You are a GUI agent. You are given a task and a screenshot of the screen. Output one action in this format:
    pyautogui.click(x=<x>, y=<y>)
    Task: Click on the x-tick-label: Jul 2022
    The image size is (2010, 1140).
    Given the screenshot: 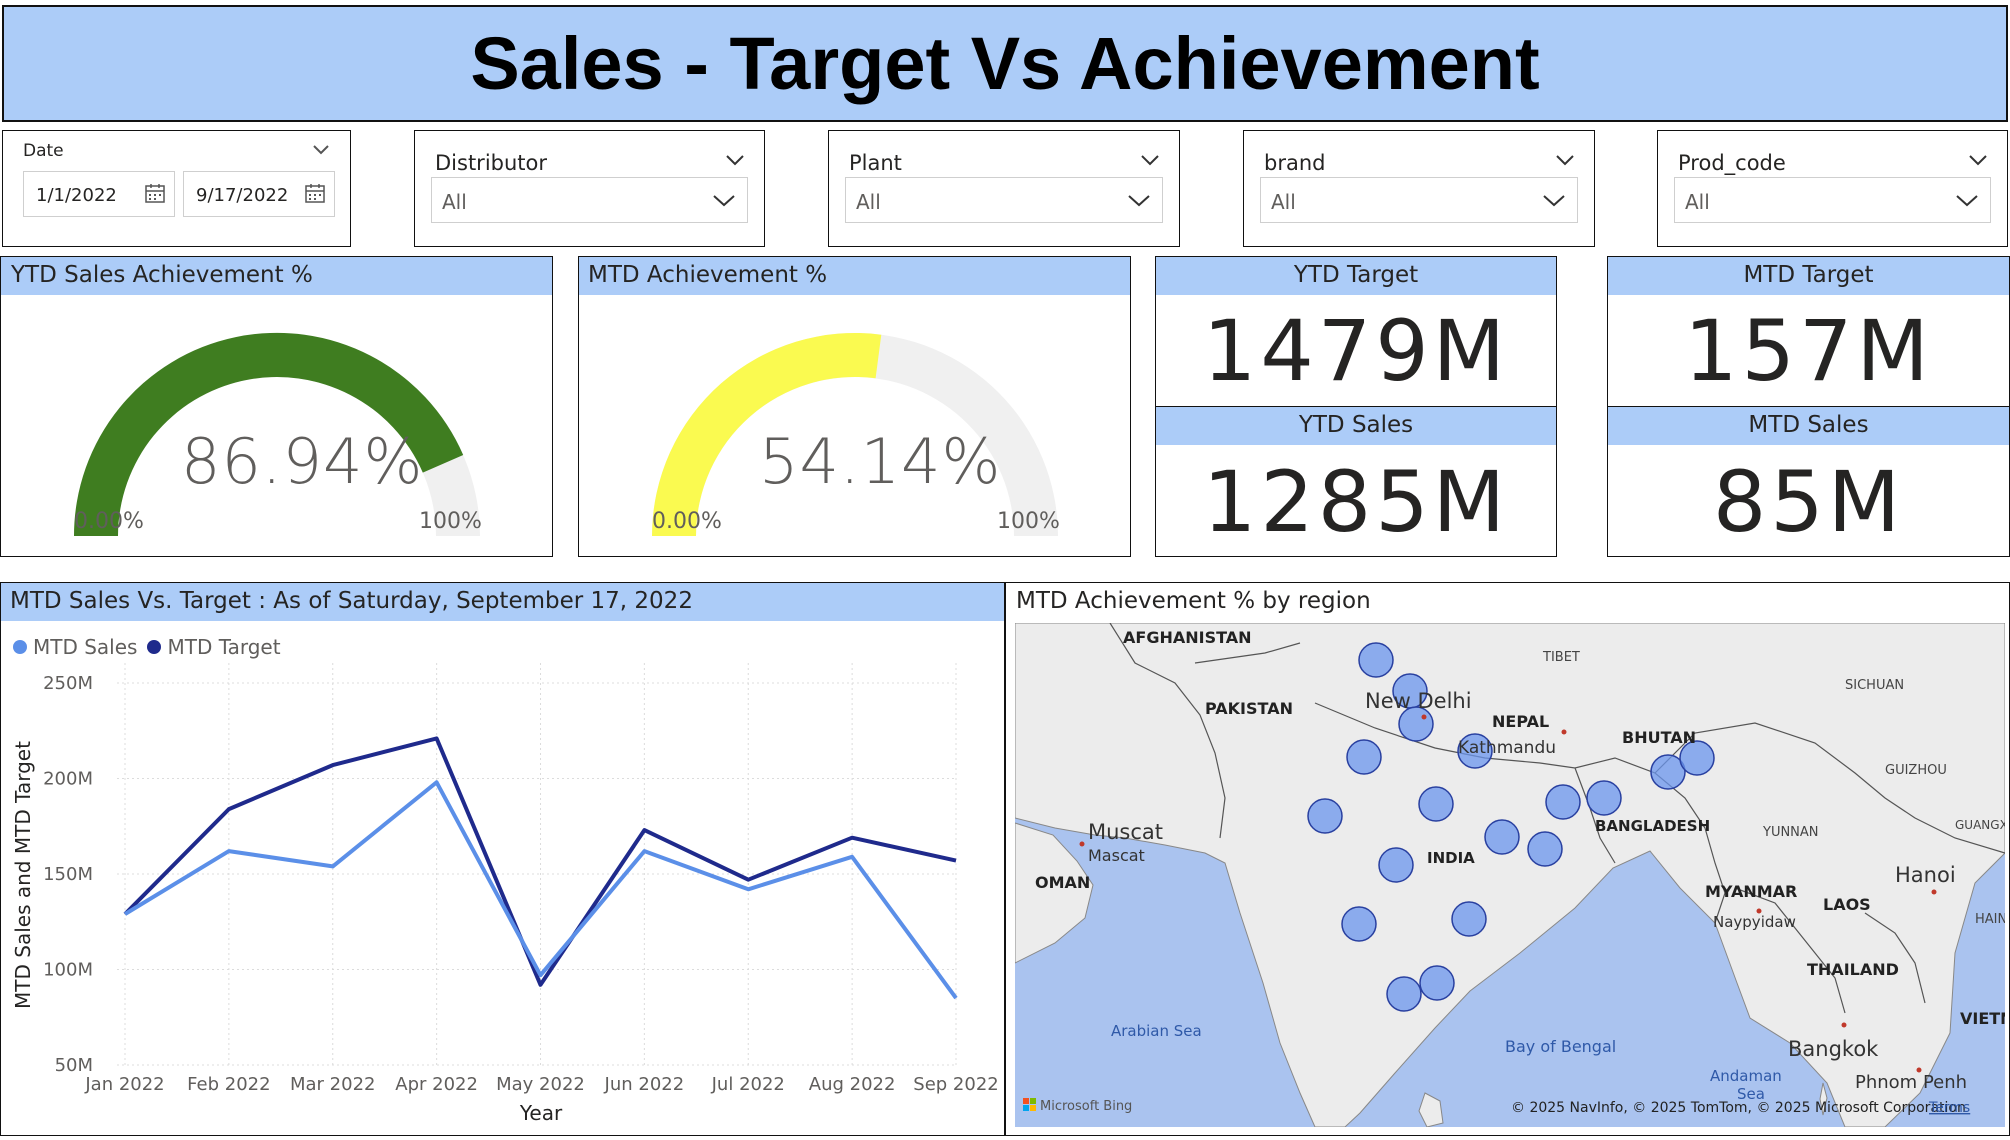 What is the action you would take?
    pyautogui.click(x=748, y=1084)
    